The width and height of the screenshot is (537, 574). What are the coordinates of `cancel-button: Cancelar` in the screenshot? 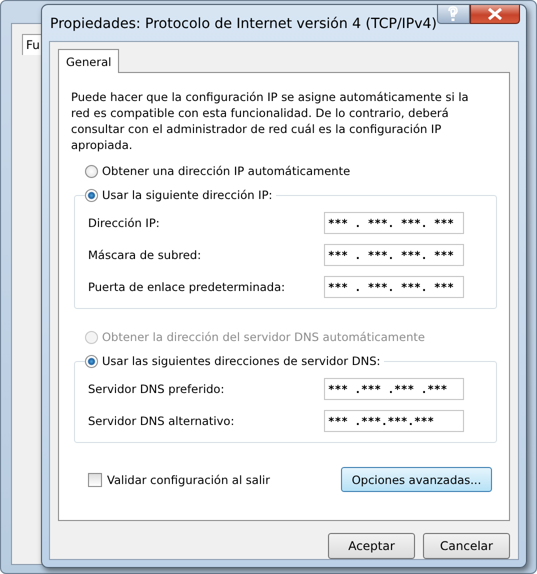 It's located at (466, 546).